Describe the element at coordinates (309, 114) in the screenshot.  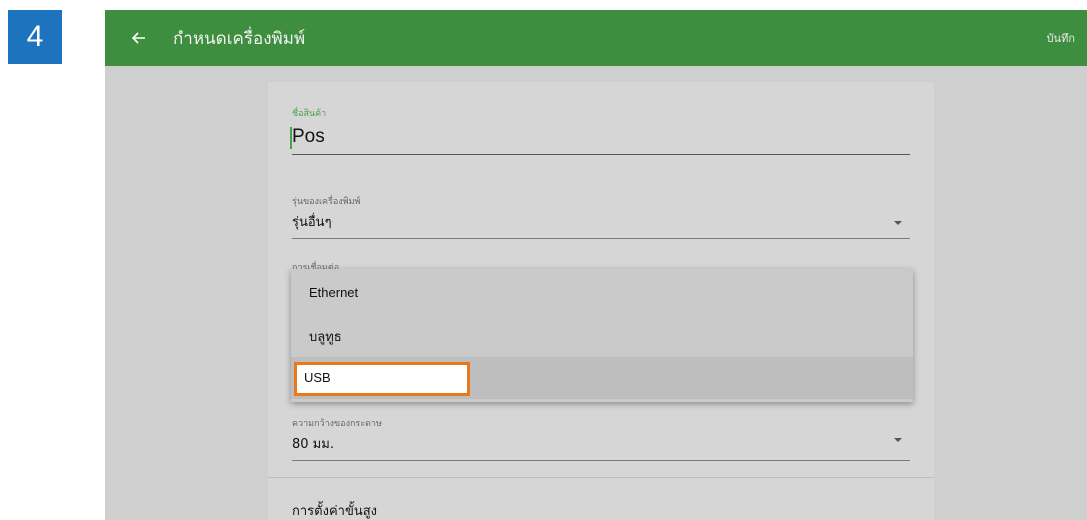
I see `product-name-label: ชื่อสินค้า` at that location.